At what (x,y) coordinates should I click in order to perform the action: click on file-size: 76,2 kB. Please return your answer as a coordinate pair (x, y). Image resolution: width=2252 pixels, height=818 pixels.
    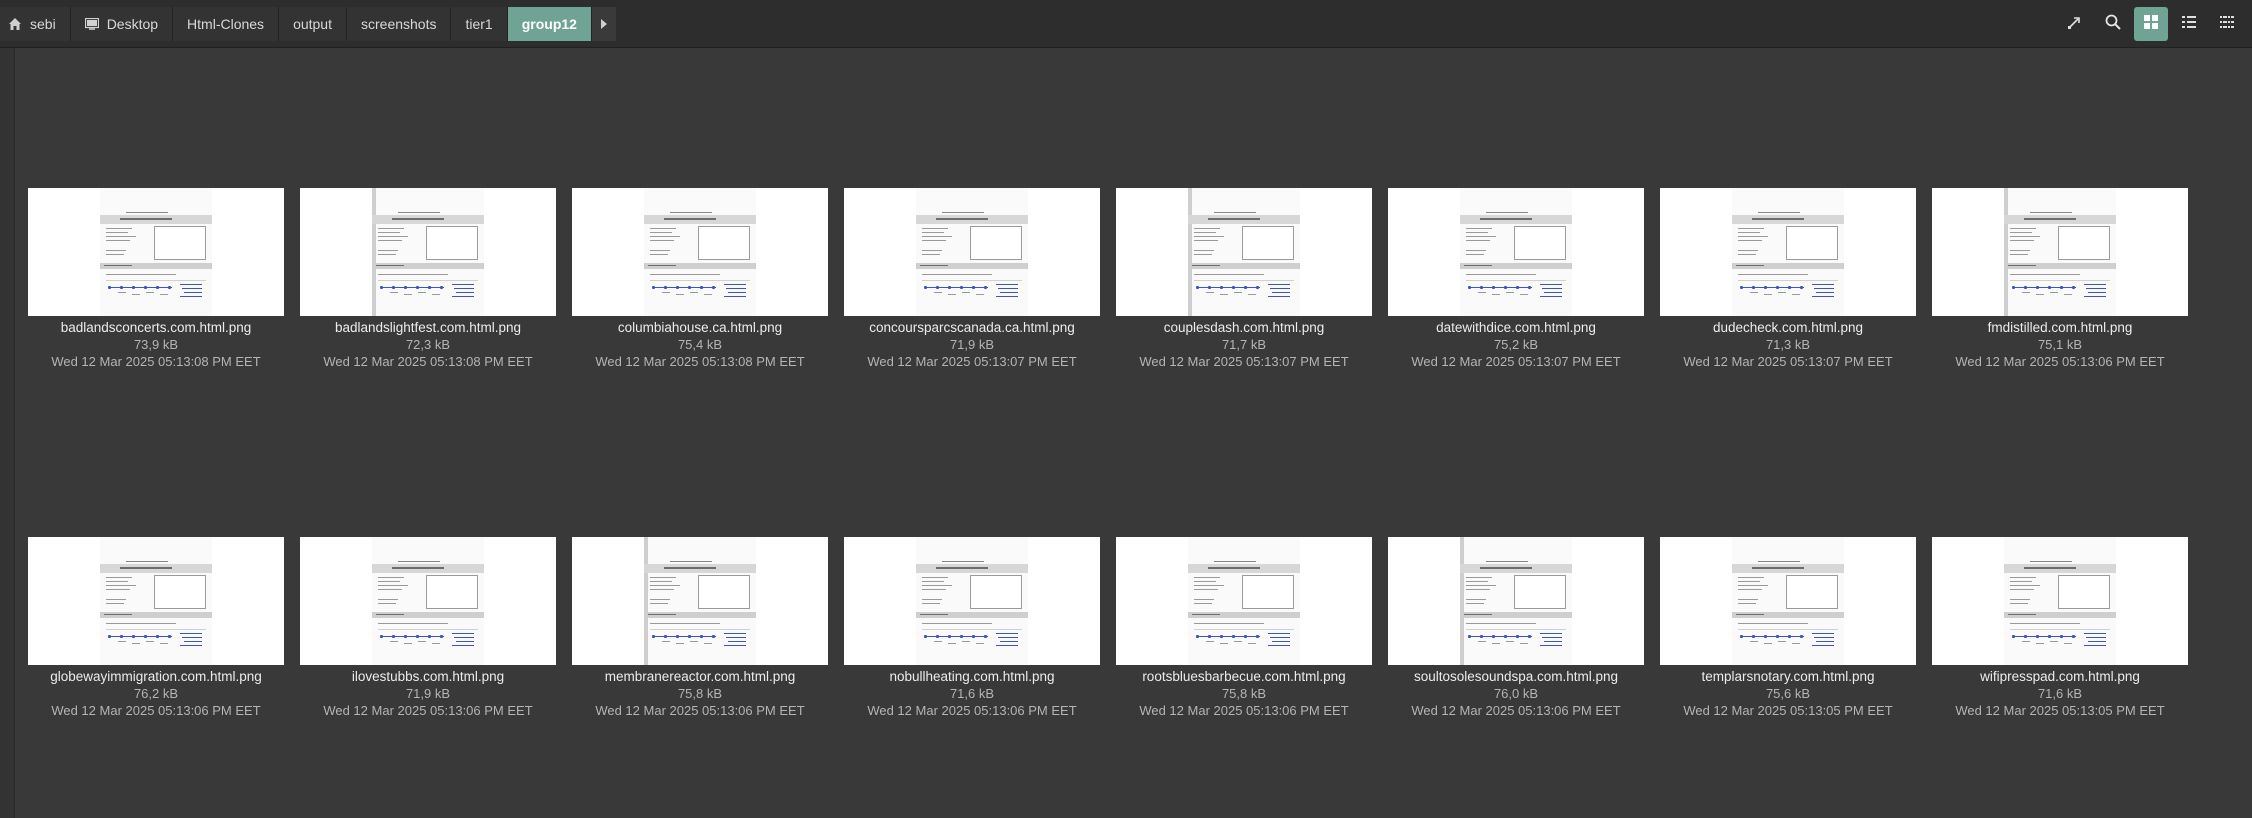
    Looking at the image, I should click on (156, 693).